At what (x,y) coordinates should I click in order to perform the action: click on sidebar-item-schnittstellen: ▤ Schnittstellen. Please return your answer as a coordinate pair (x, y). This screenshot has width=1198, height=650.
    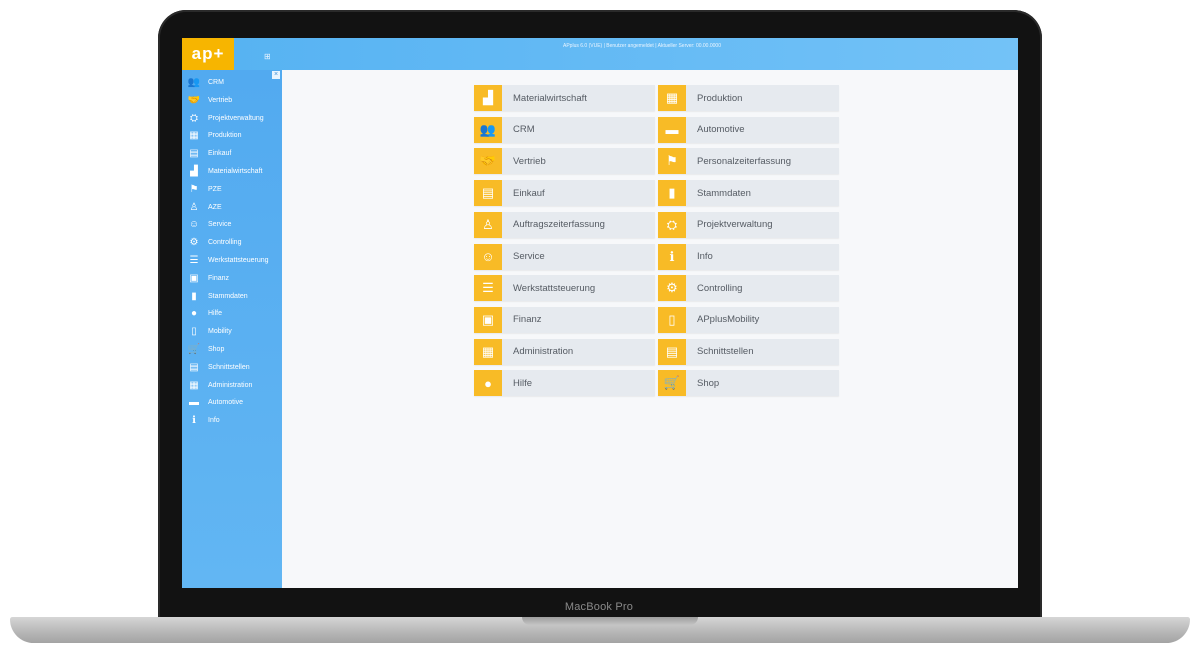
    Looking at the image, I should click on (232, 367).